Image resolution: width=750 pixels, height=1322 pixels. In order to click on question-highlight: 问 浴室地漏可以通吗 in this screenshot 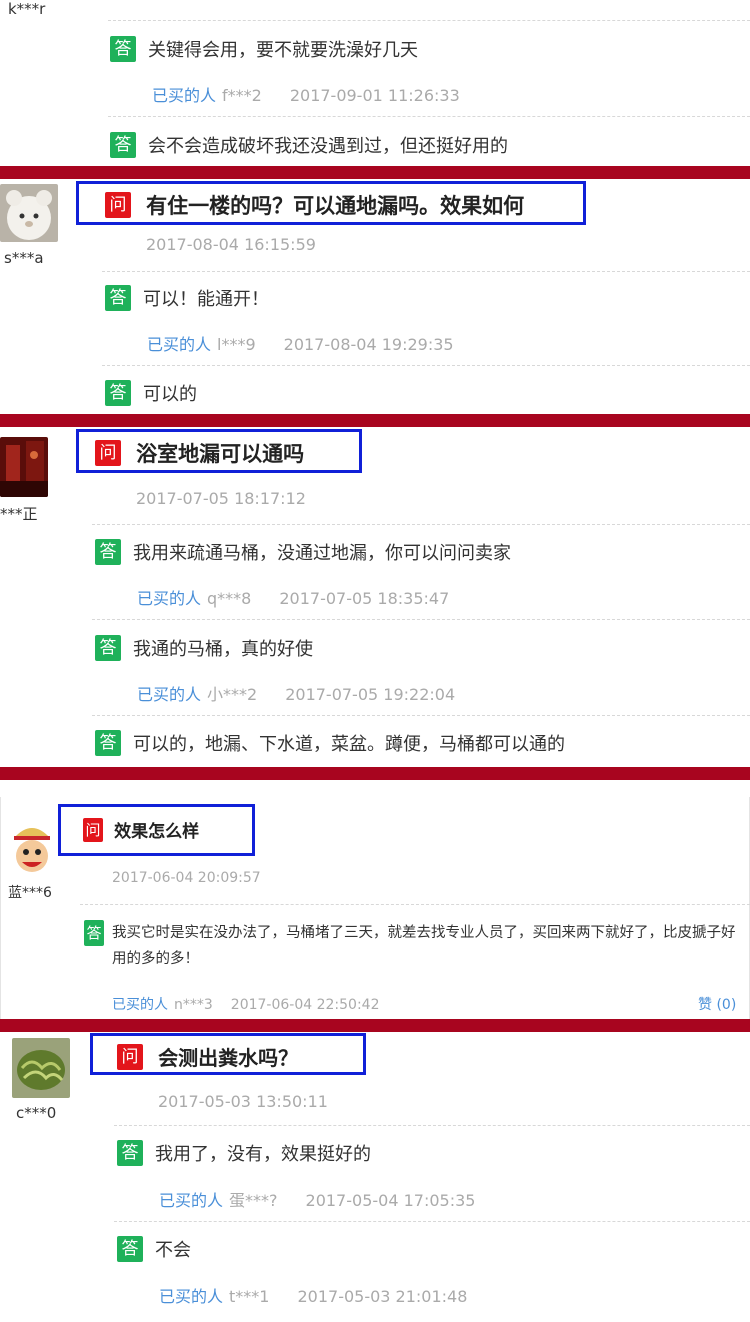, I will do `click(219, 451)`.